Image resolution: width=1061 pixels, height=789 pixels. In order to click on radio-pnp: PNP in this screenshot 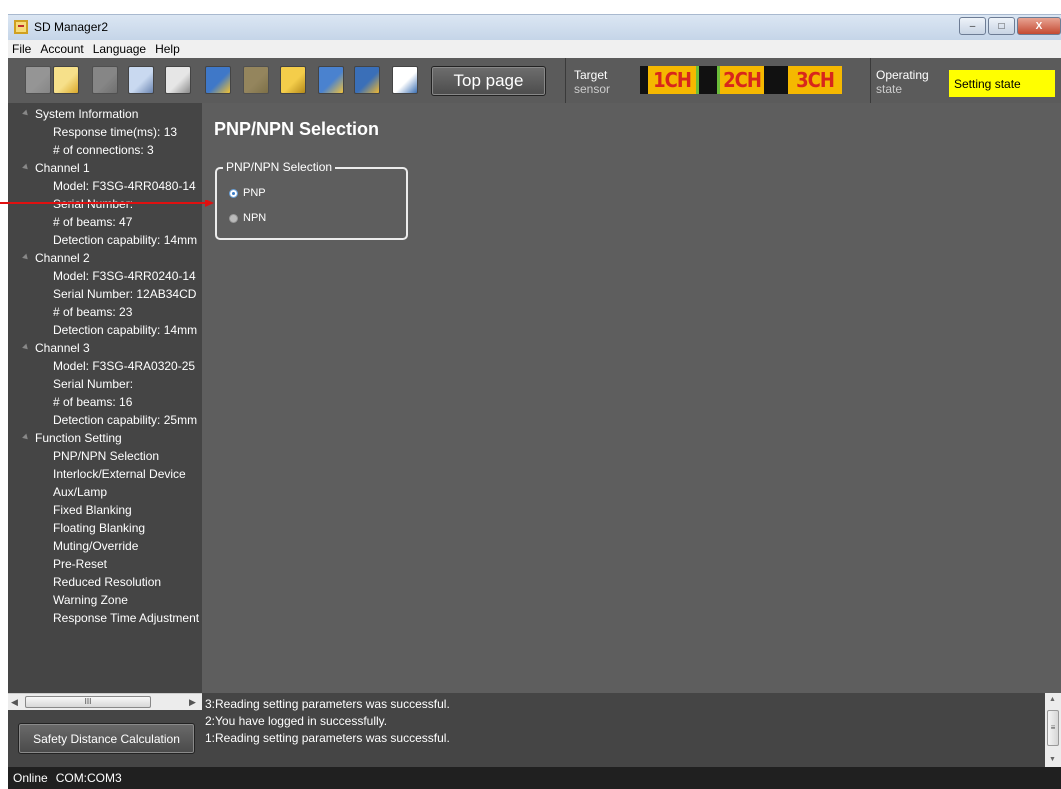, I will do `click(247, 193)`.